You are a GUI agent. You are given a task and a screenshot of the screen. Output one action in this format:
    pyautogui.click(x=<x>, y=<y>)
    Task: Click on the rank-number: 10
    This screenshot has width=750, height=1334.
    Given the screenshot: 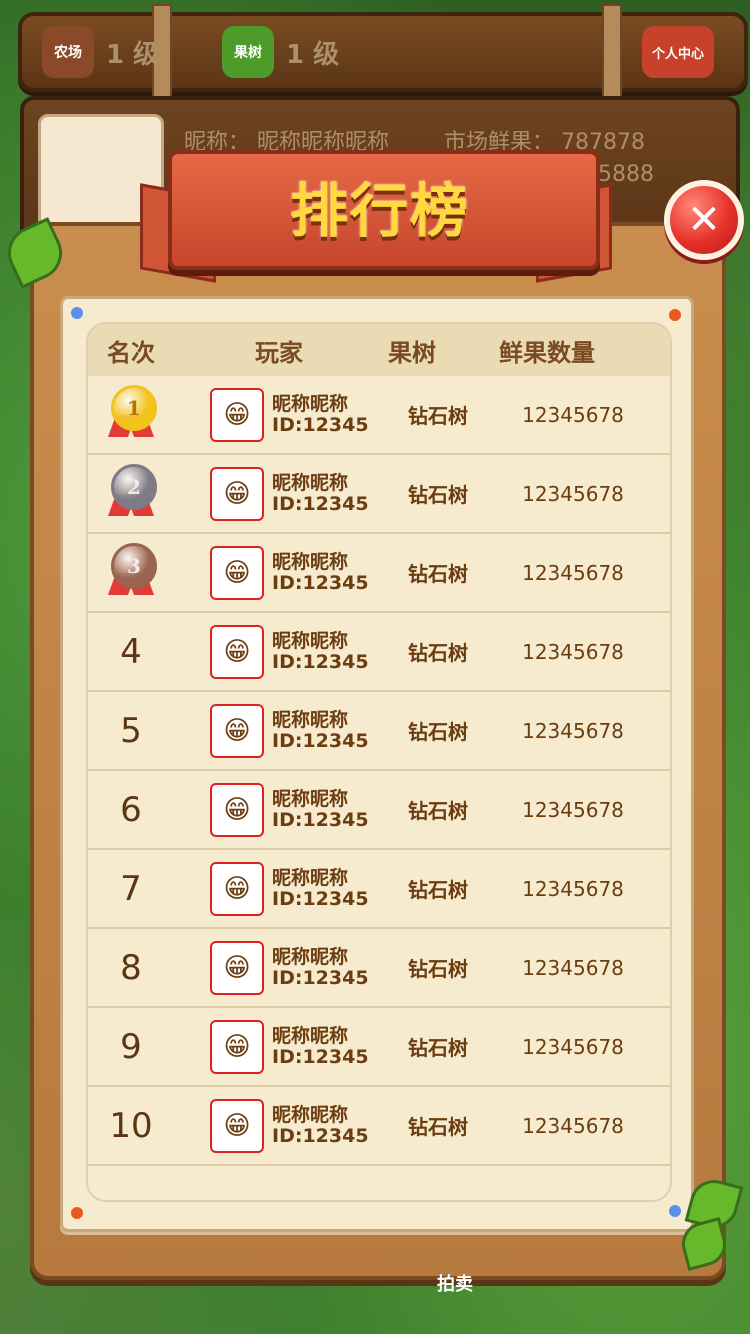 What is the action you would take?
    pyautogui.click(x=131, y=1125)
    